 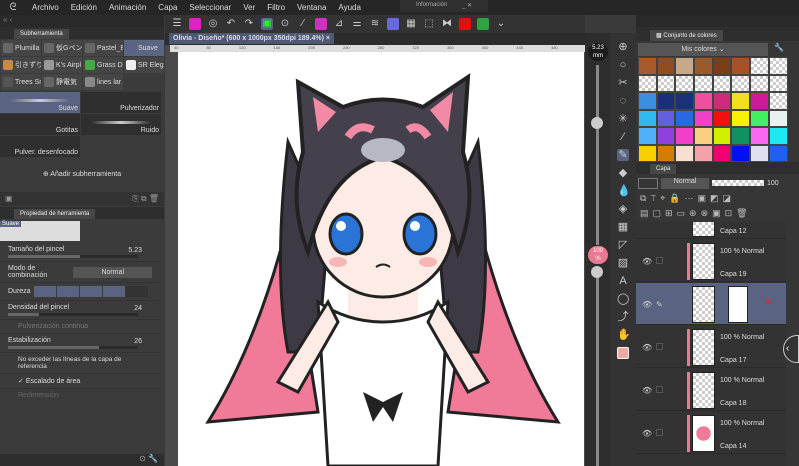 I want to click on subtool-item: 静電気, so click(x=62, y=82).